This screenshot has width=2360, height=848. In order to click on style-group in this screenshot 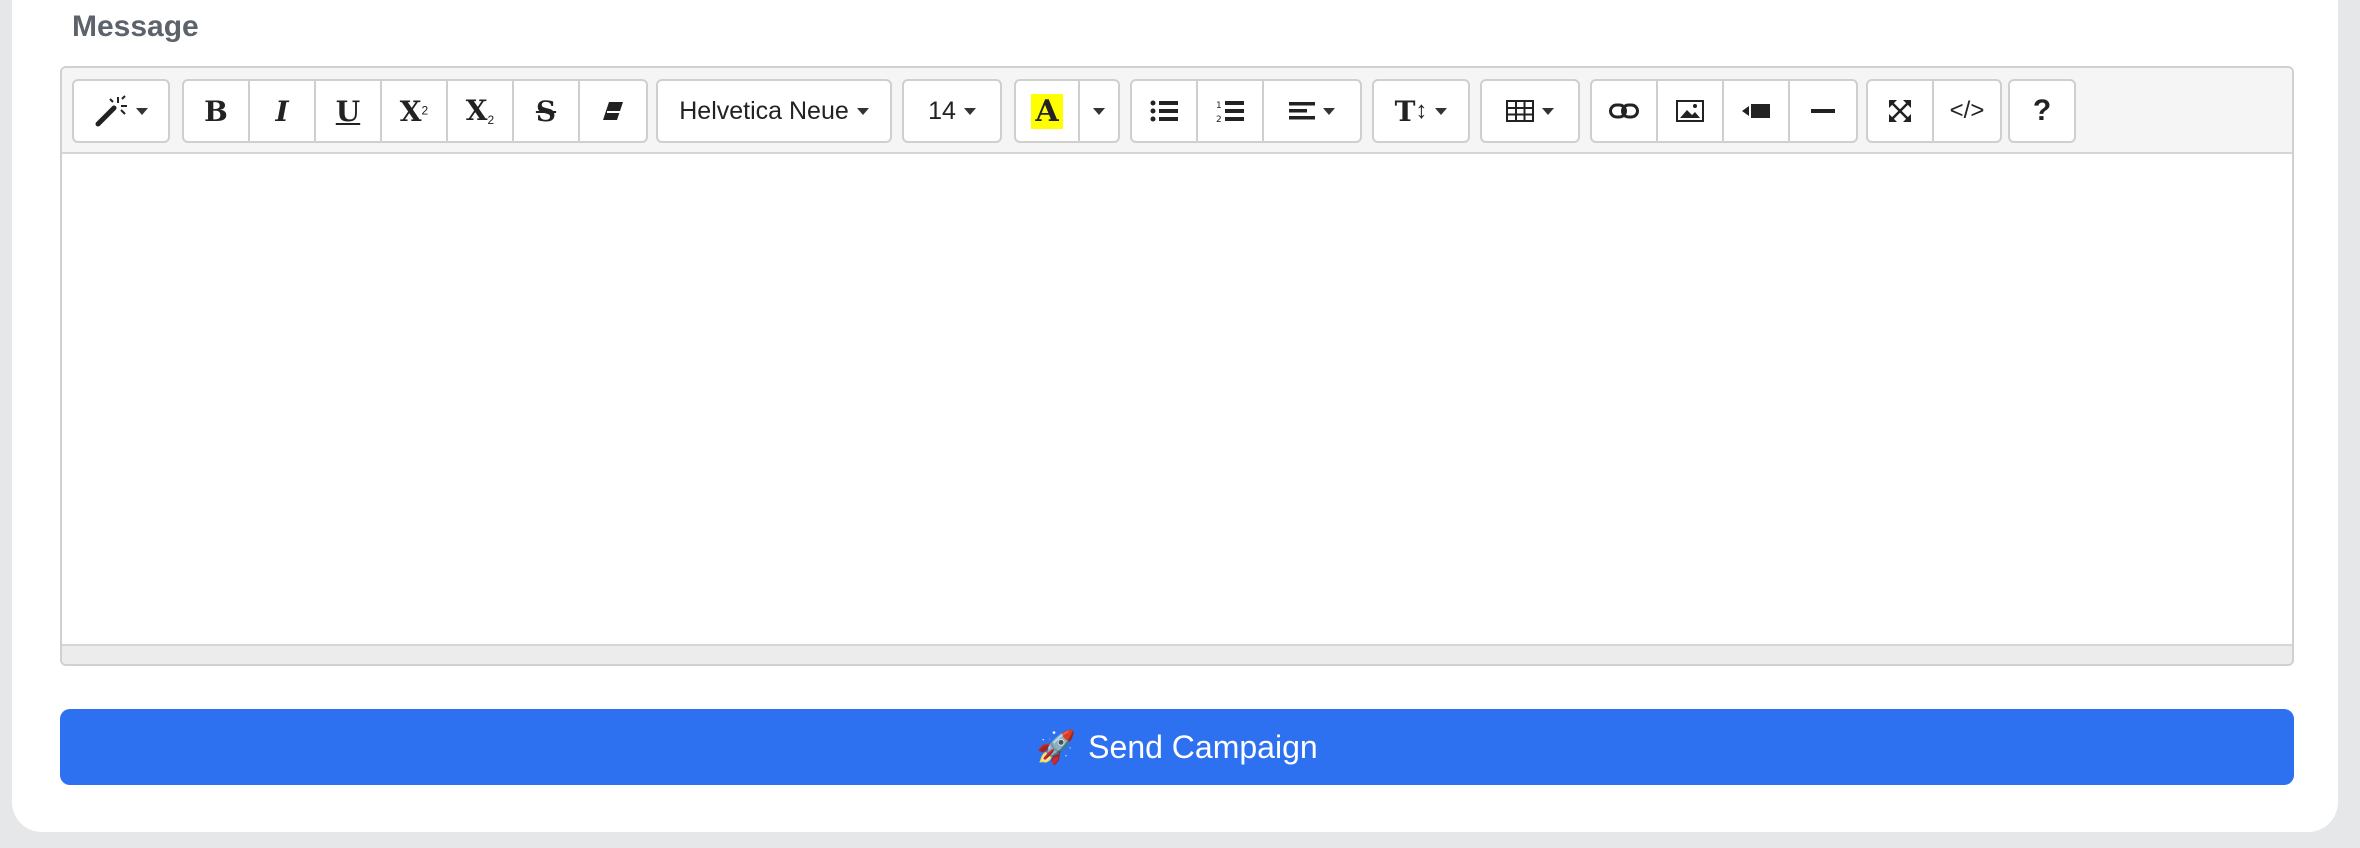, I will do `click(121, 111)`.